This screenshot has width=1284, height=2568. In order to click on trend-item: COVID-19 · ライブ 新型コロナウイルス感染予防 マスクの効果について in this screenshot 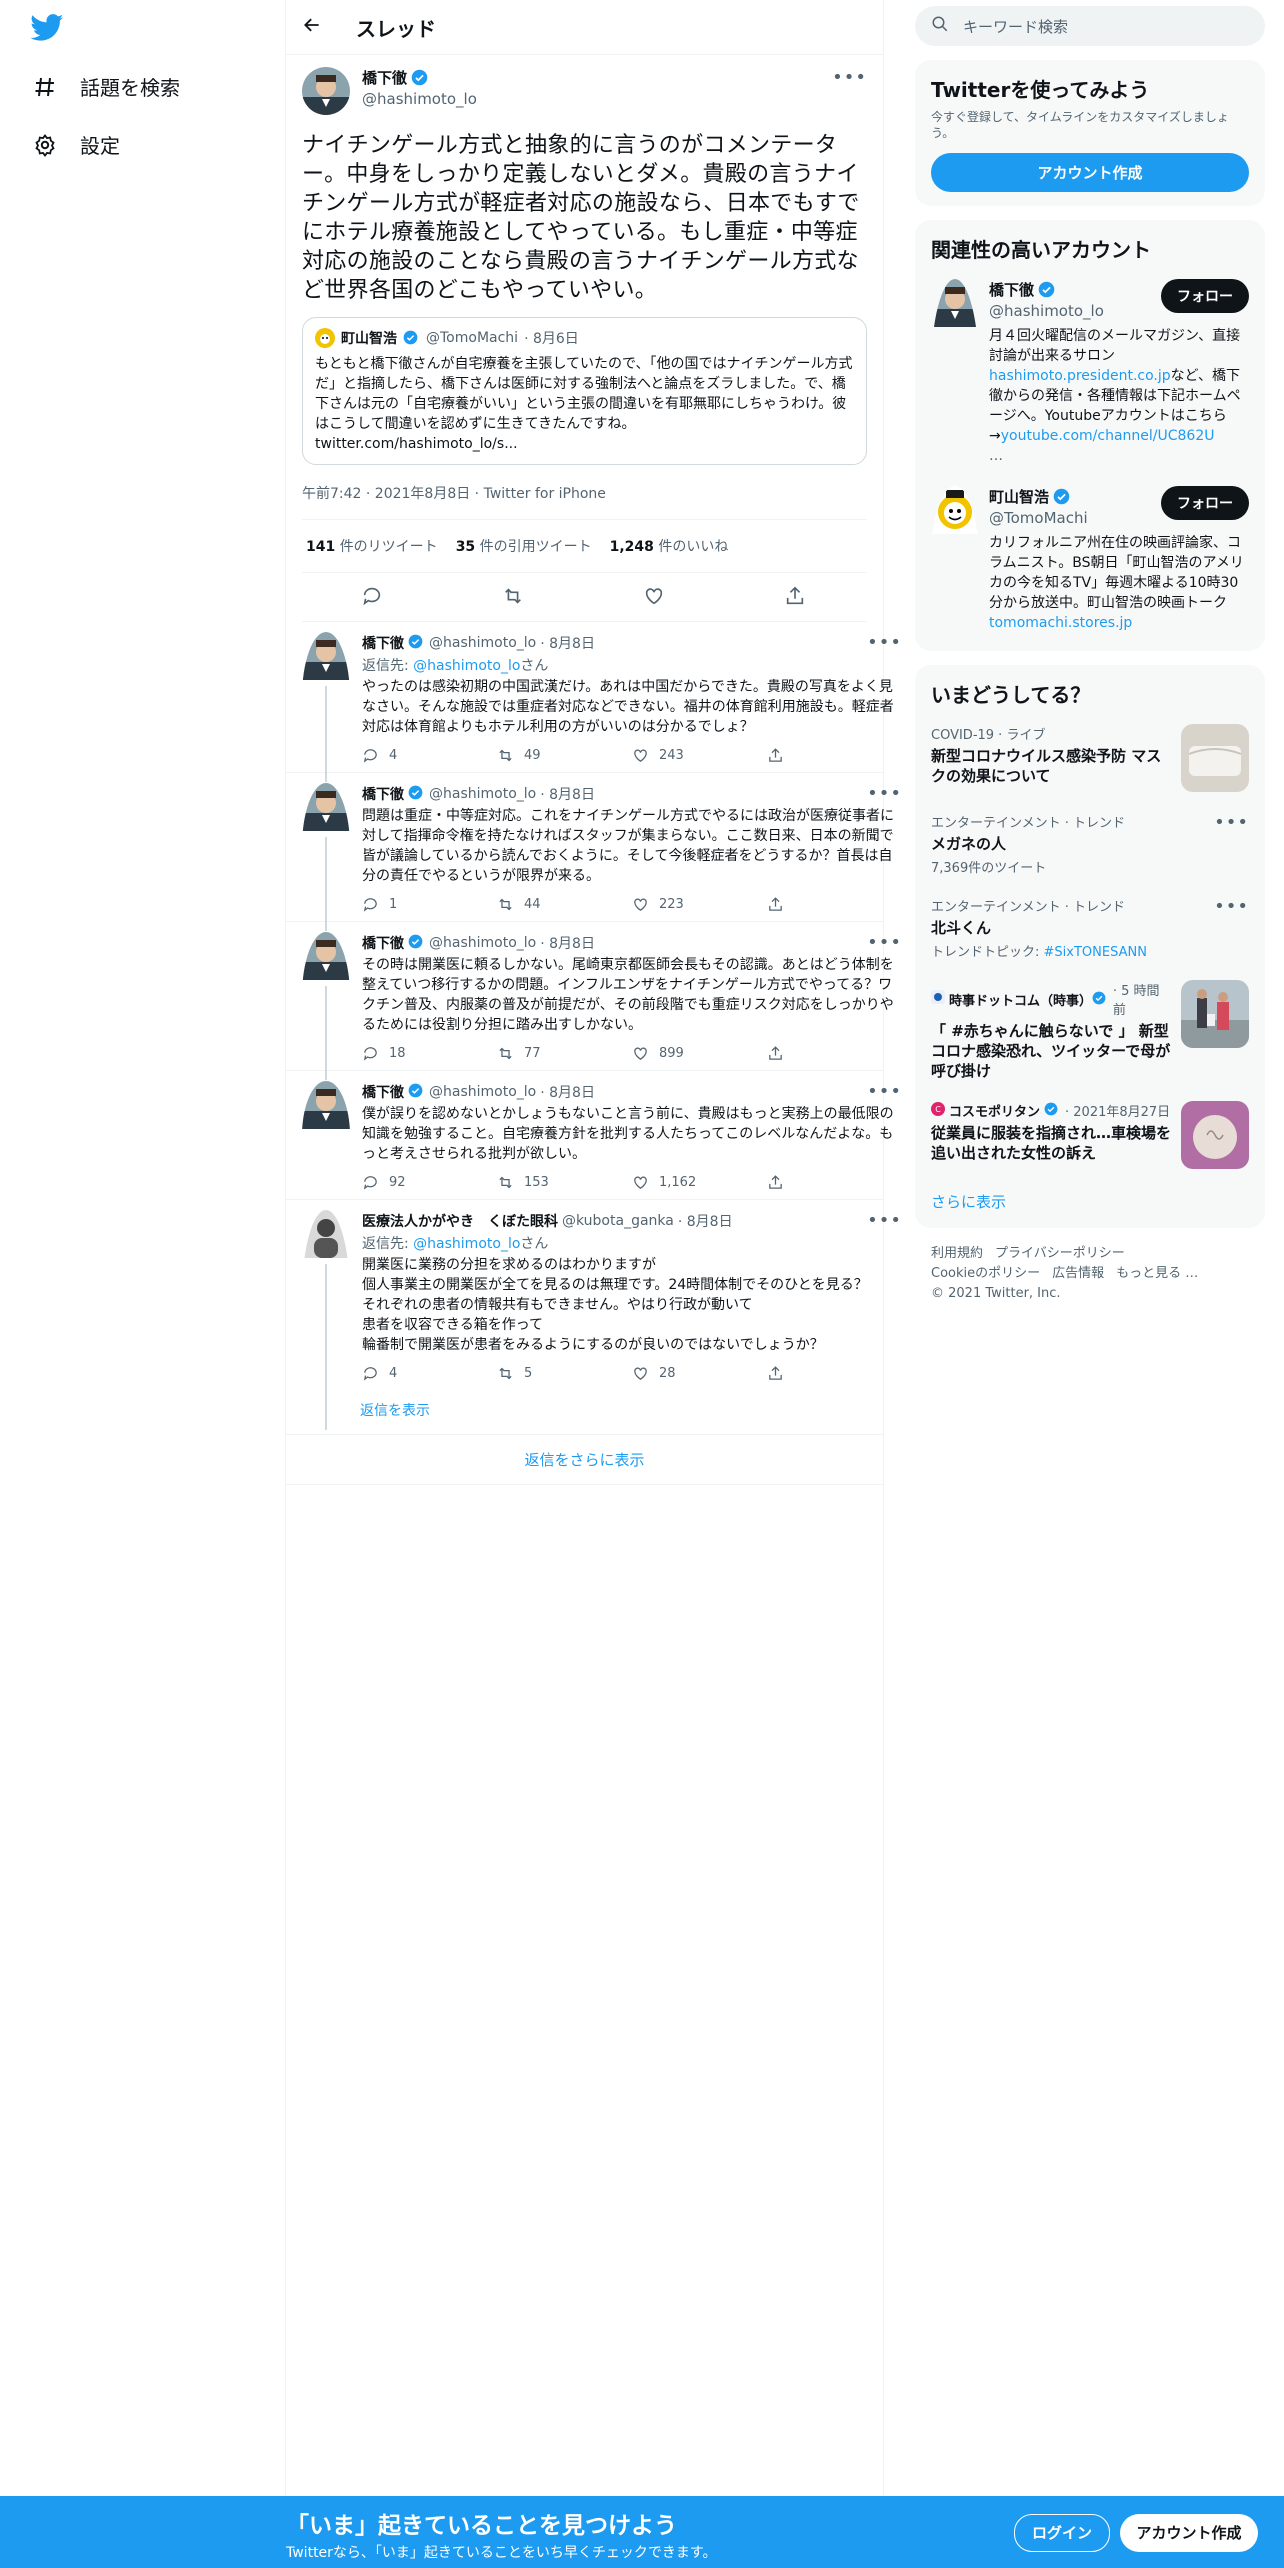, I will do `click(1090, 758)`.